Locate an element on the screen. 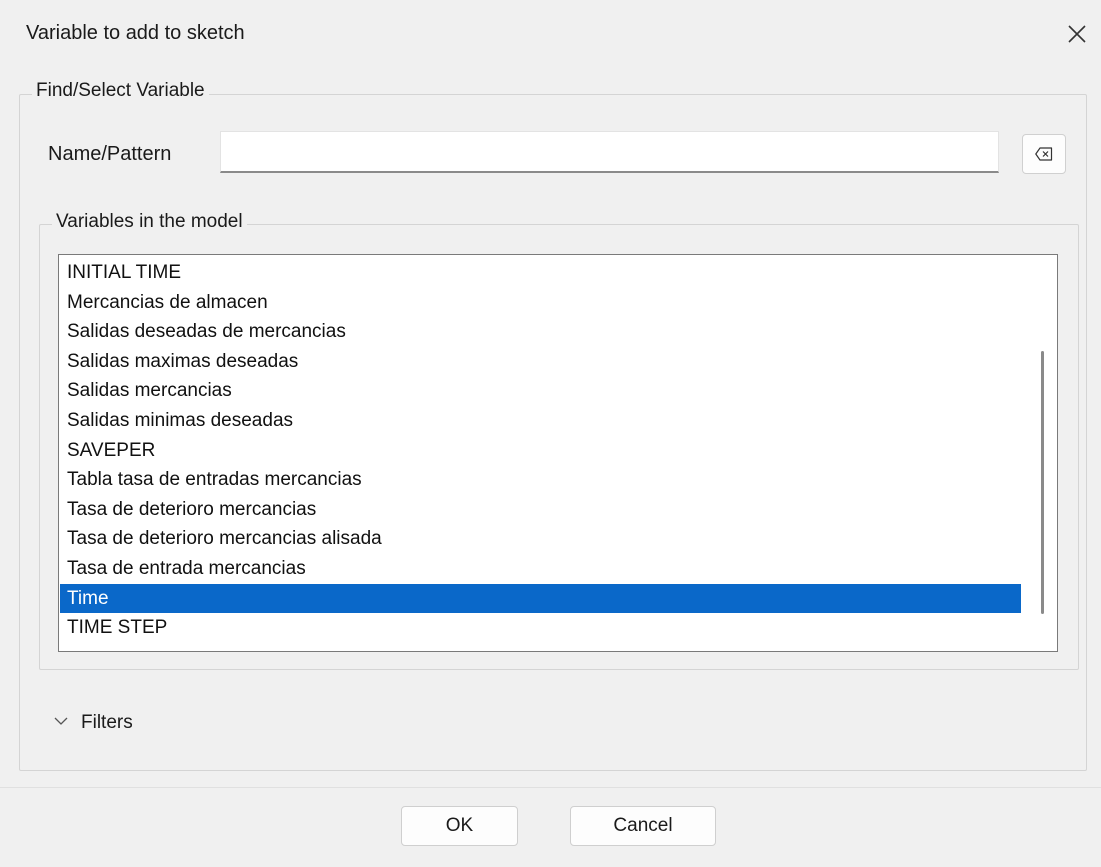  variables-legend: Variables in the model is located at coordinates (149, 222).